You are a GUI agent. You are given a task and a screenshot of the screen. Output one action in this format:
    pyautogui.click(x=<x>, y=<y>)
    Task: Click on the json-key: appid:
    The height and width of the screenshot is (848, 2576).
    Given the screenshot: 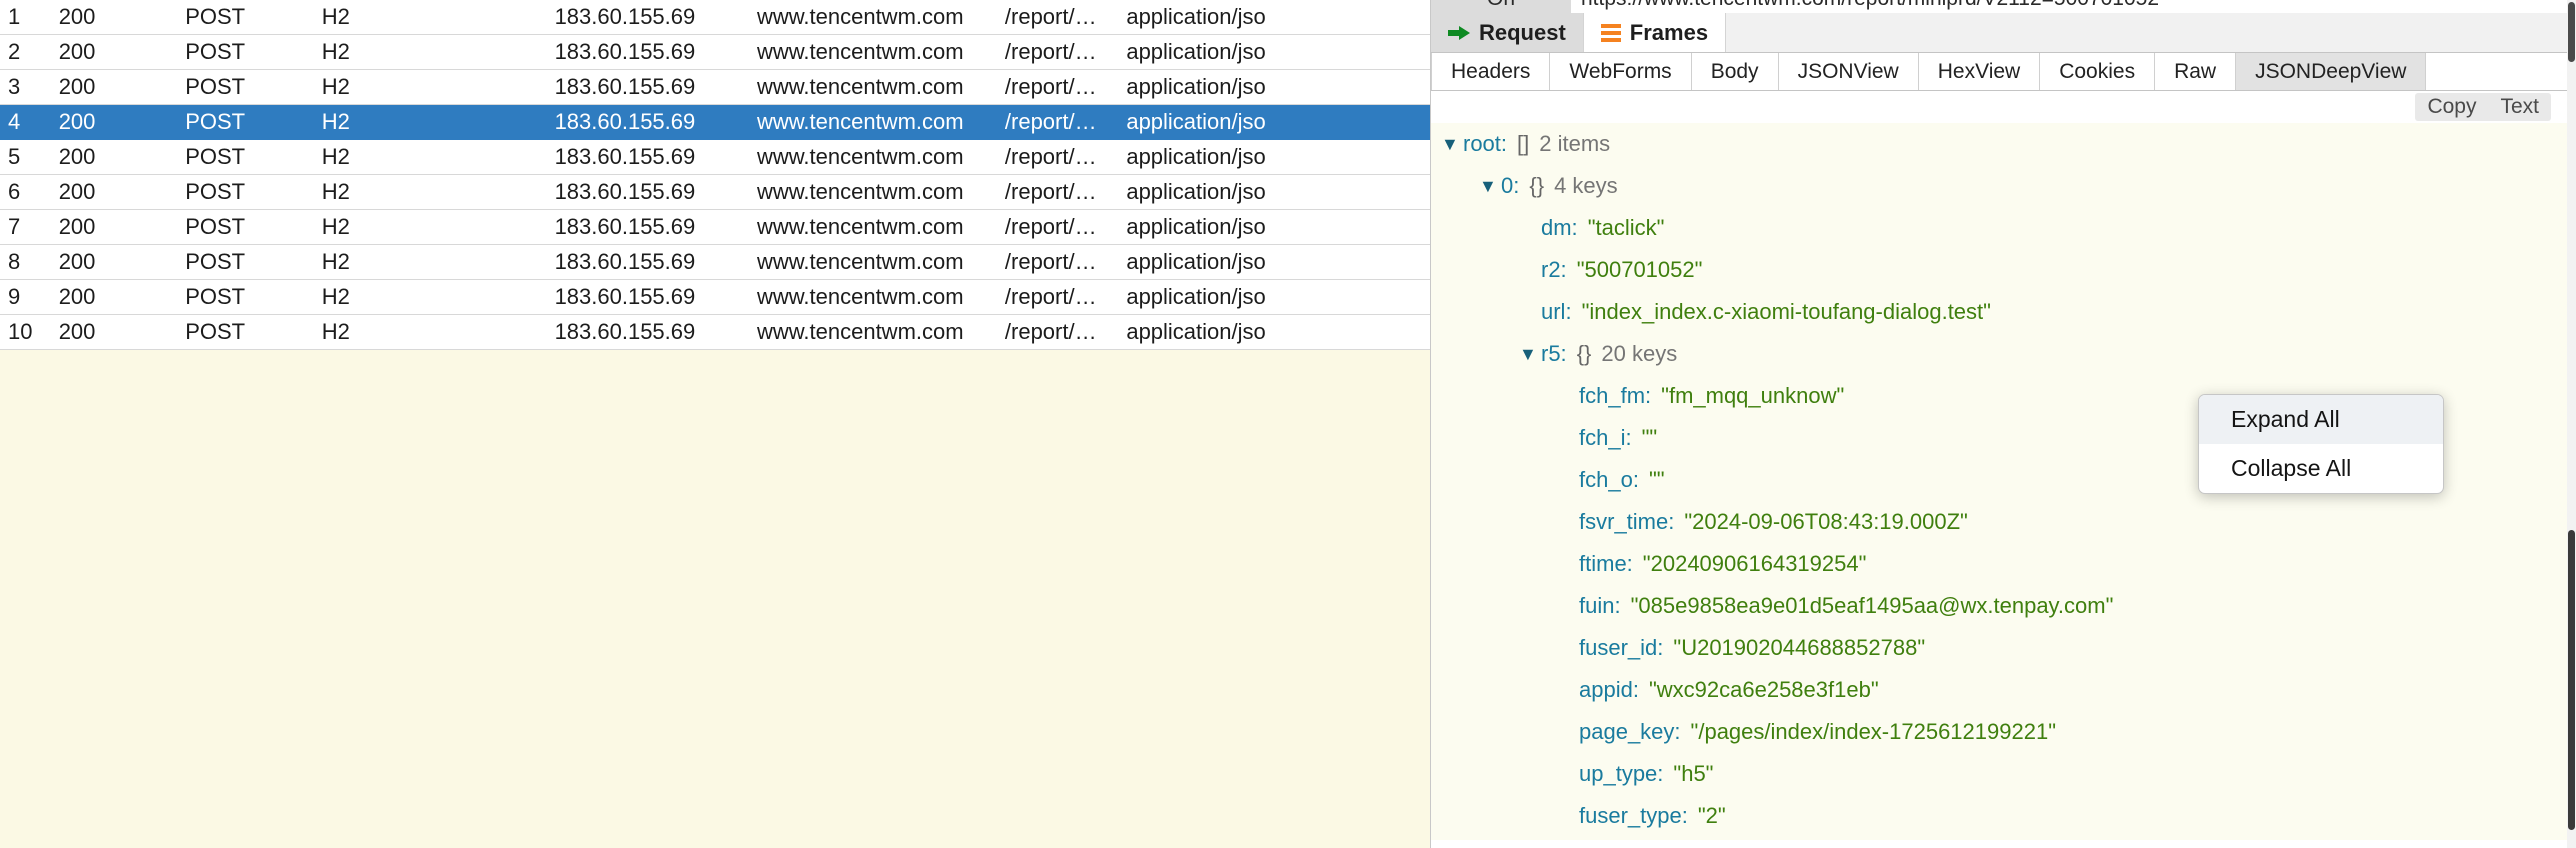 What is the action you would take?
    pyautogui.click(x=1609, y=689)
    